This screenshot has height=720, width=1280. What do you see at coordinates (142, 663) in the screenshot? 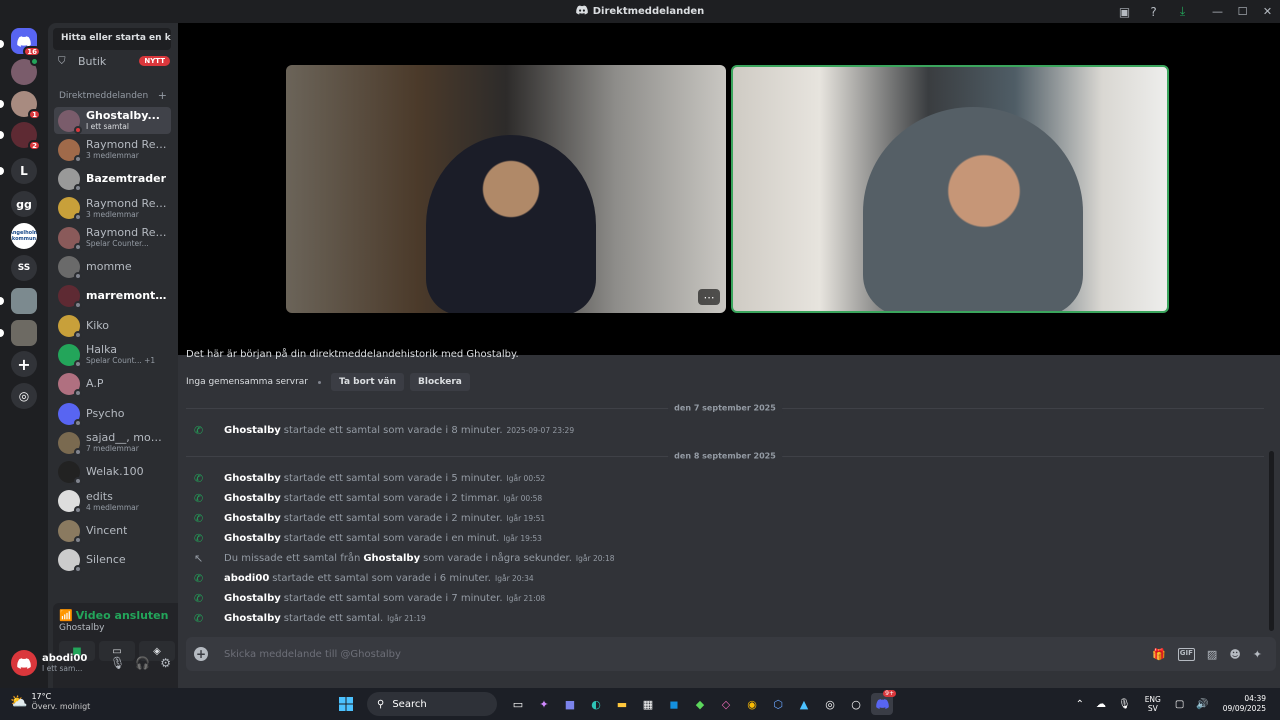
I see `headphones-icon: 🎧` at bounding box center [142, 663].